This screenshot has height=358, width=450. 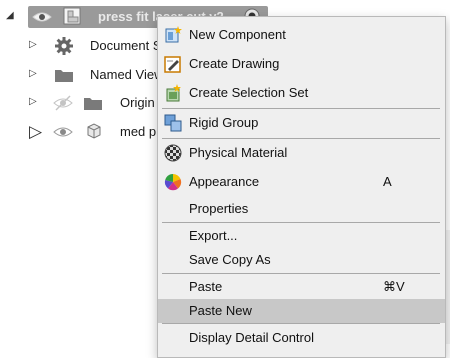 What do you see at coordinates (220, 310) in the screenshot?
I see `menu-item-label: Paste New` at bounding box center [220, 310].